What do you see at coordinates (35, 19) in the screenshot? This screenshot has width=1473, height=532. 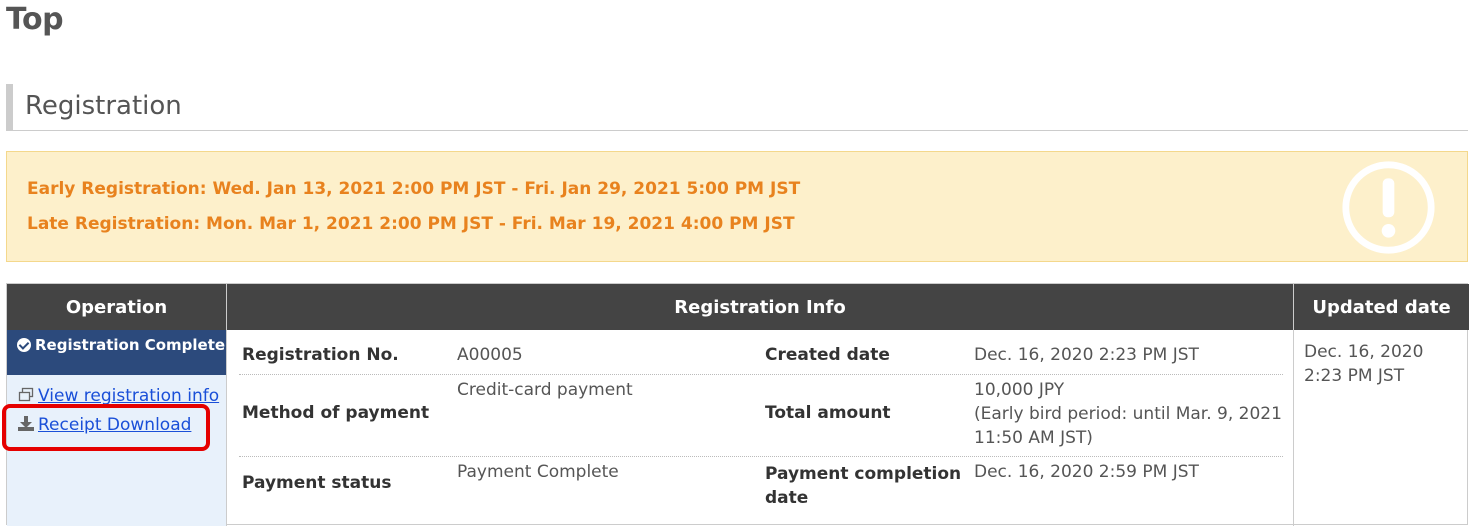 I see `page-title: Top` at bounding box center [35, 19].